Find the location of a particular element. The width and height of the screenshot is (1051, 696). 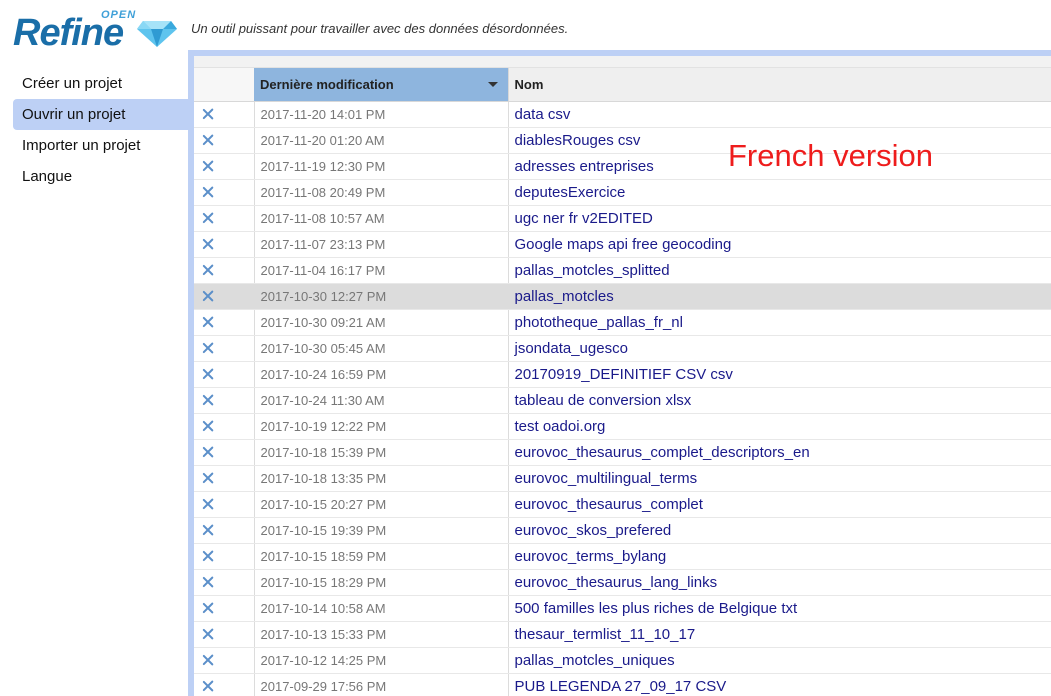

project-name-cell: eurovoc_multilingual_terms is located at coordinates (779, 478).